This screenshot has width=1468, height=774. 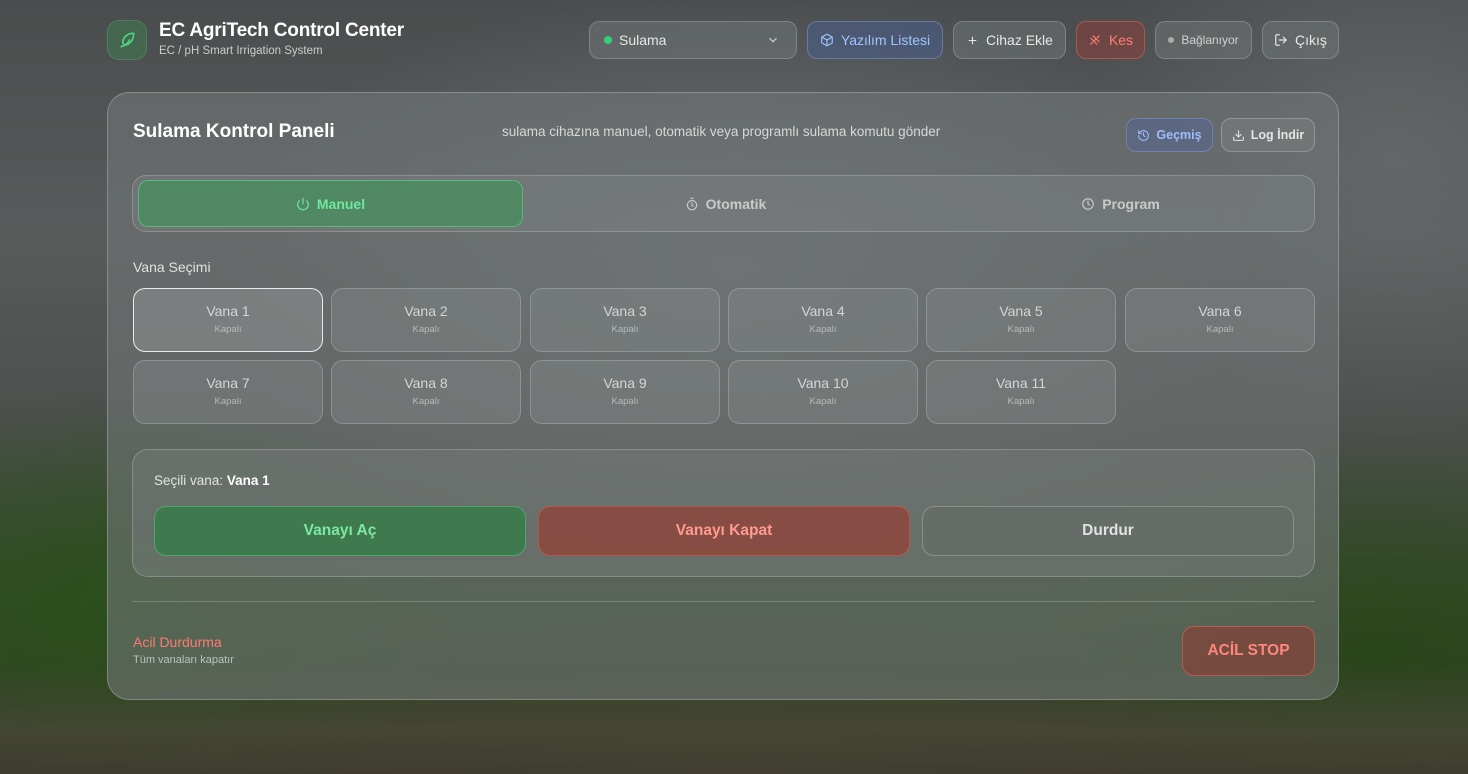 What do you see at coordinates (1131, 203) in the screenshot?
I see `tab-program-label: Program` at bounding box center [1131, 203].